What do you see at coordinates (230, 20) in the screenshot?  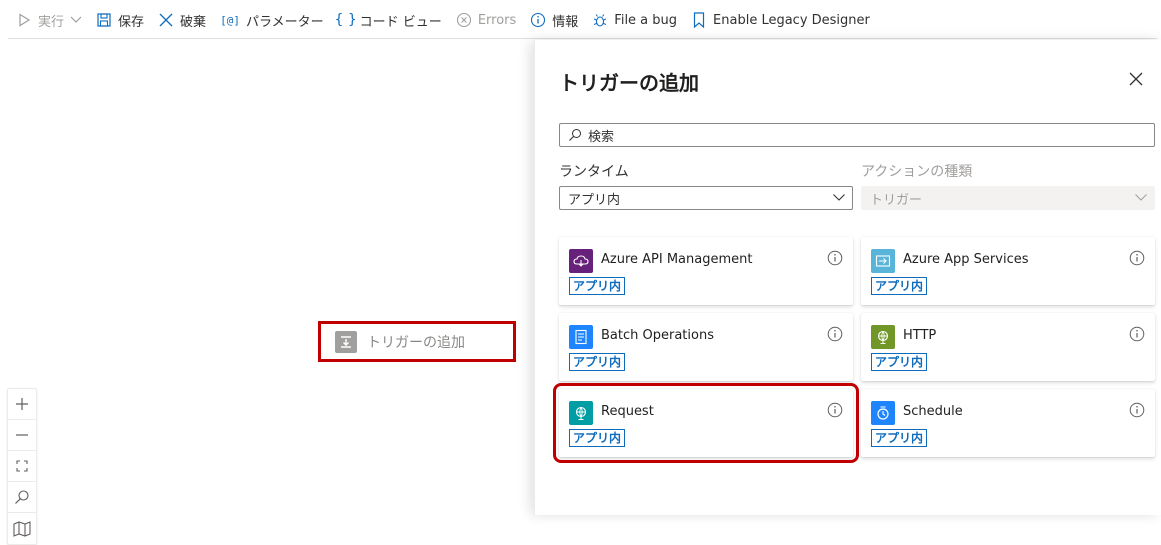 I see `parameters-icon: [@]` at bounding box center [230, 20].